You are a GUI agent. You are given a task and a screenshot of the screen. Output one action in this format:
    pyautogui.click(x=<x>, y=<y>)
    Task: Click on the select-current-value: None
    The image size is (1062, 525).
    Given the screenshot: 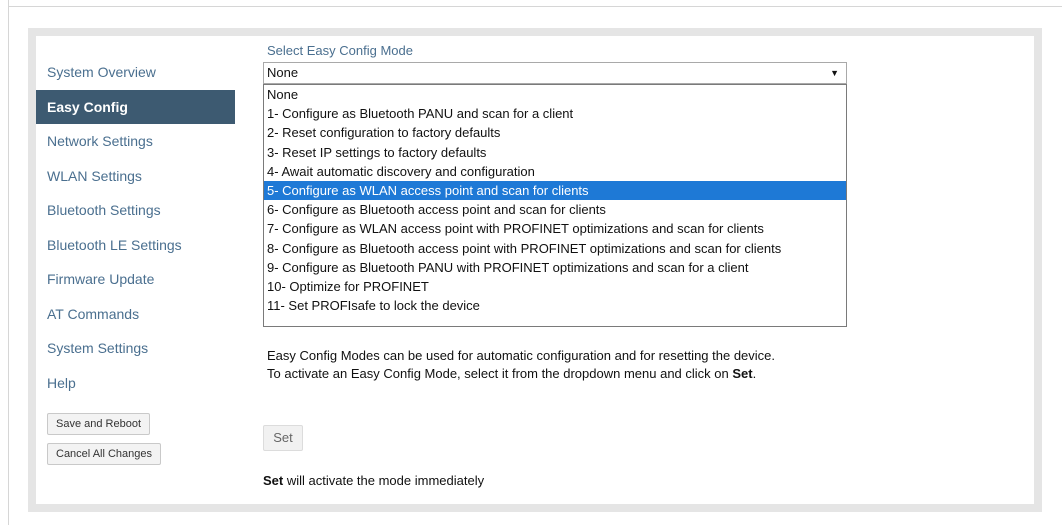 What is the action you would take?
    pyautogui.click(x=283, y=72)
    